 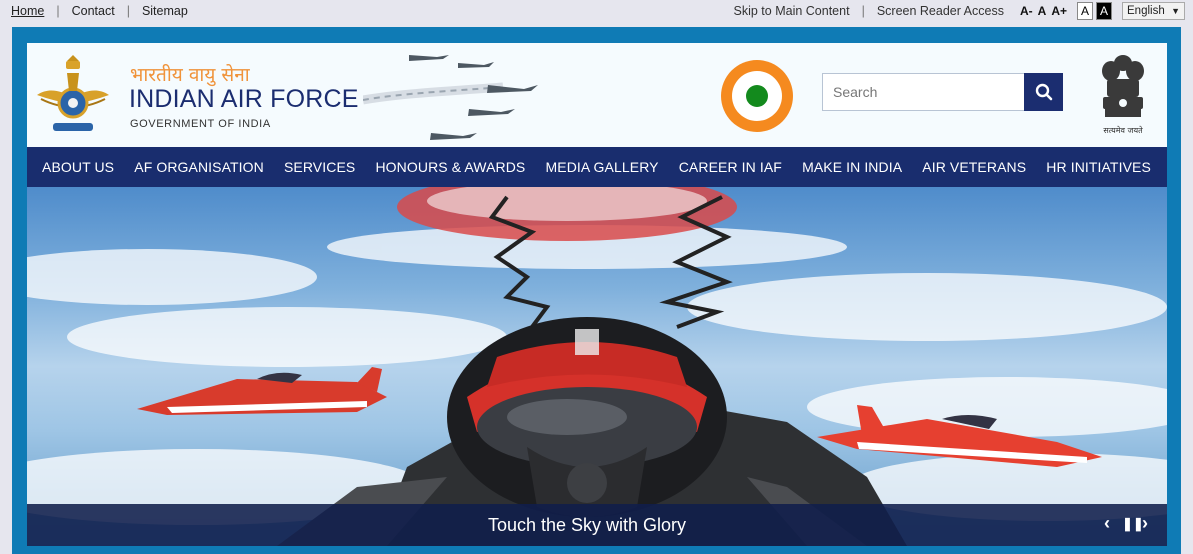 I want to click on font-increase-button: A+, so click(x=1059, y=11).